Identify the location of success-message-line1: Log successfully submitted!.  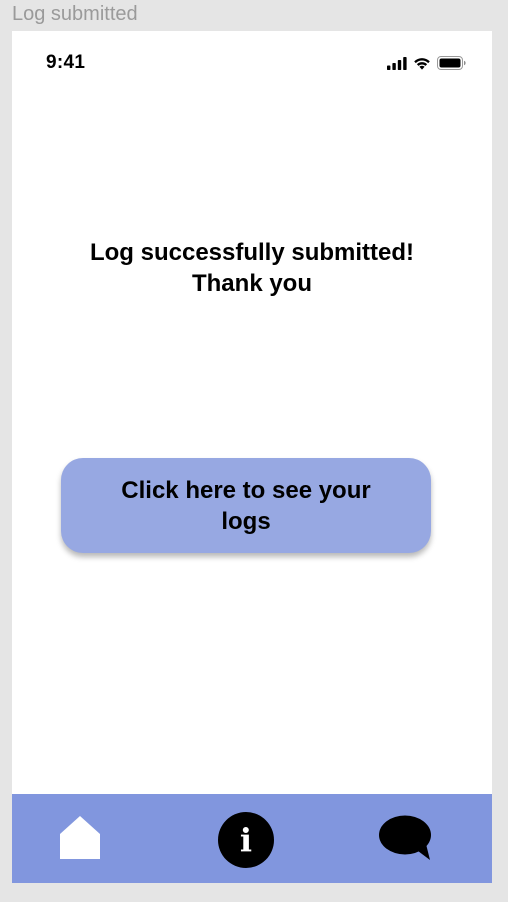
(252, 252).